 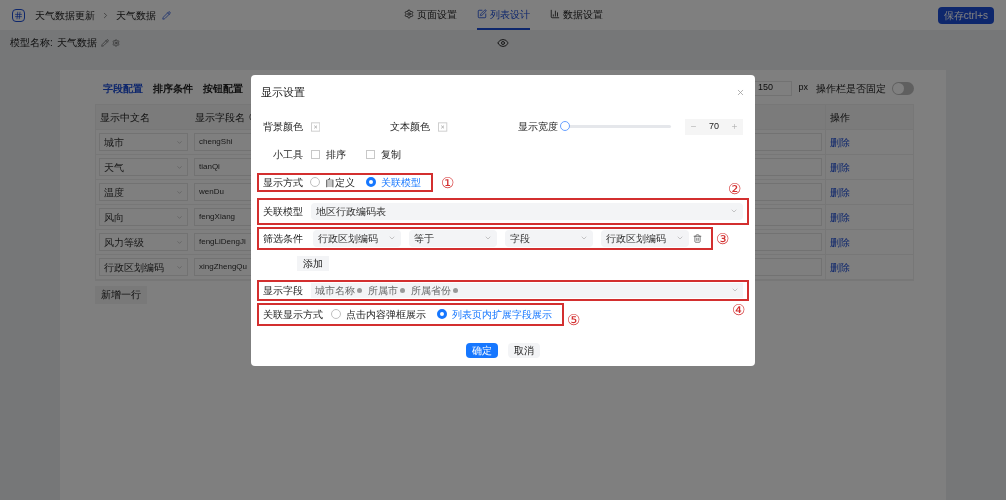 What do you see at coordinates (338, 290) in the screenshot?
I see `field-tag: 城市名称` at bounding box center [338, 290].